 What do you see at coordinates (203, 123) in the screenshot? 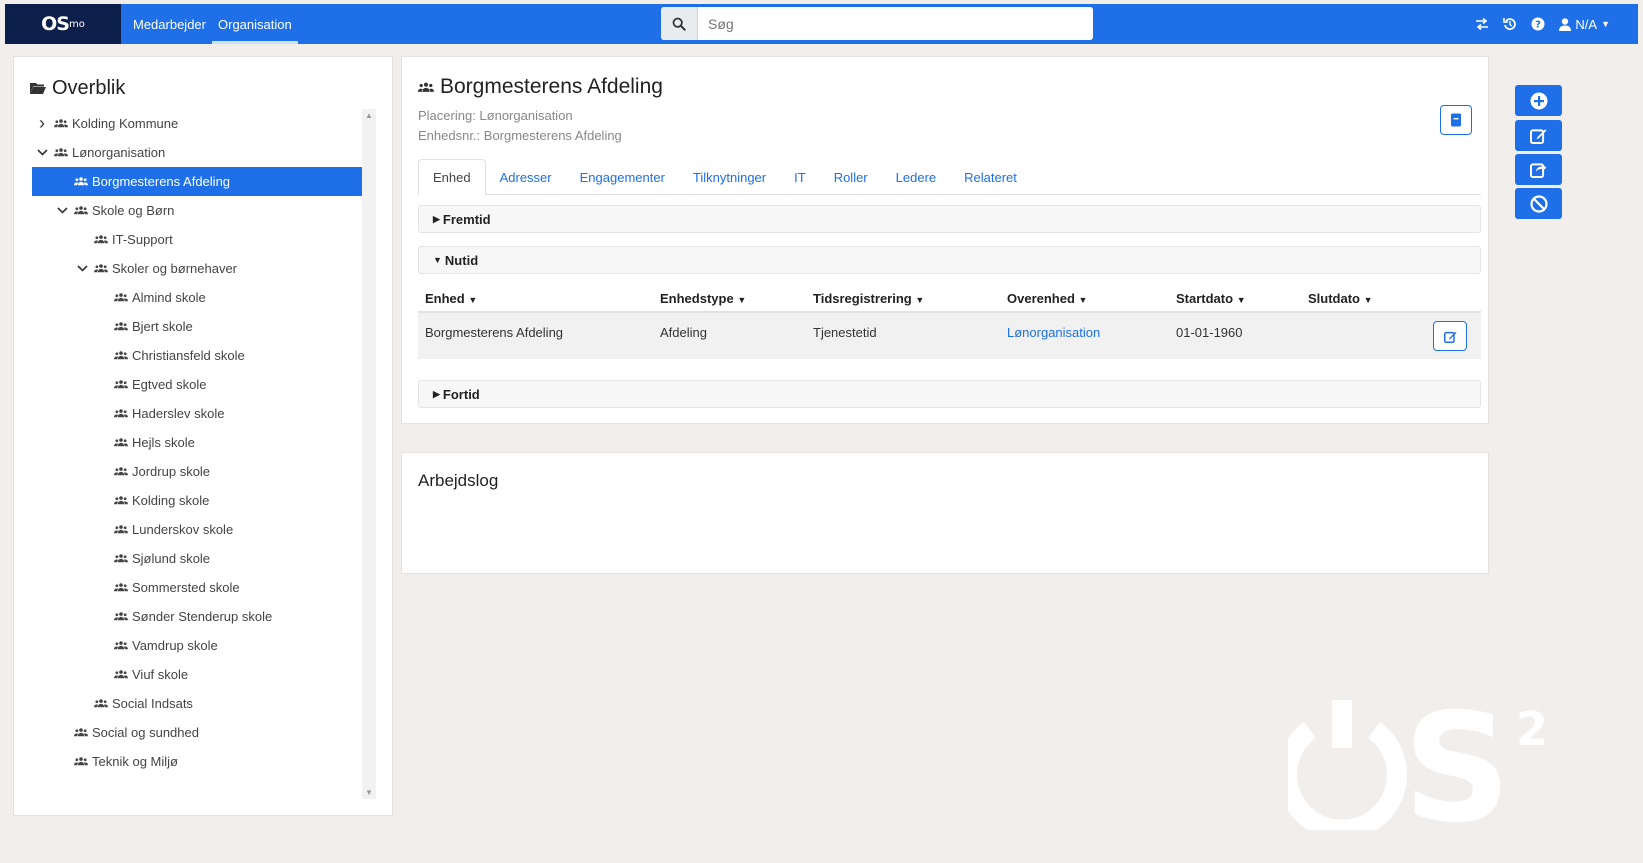
I see `tree-item: › Kolding Kommune` at bounding box center [203, 123].